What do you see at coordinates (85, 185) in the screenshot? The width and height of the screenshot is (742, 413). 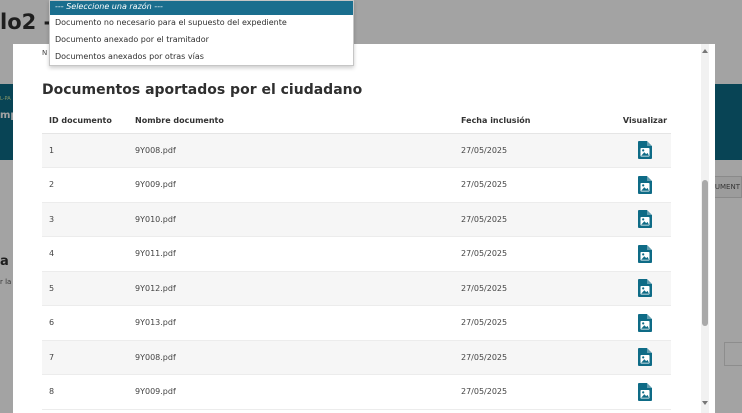 I see `cell-id: 2` at bounding box center [85, 185].